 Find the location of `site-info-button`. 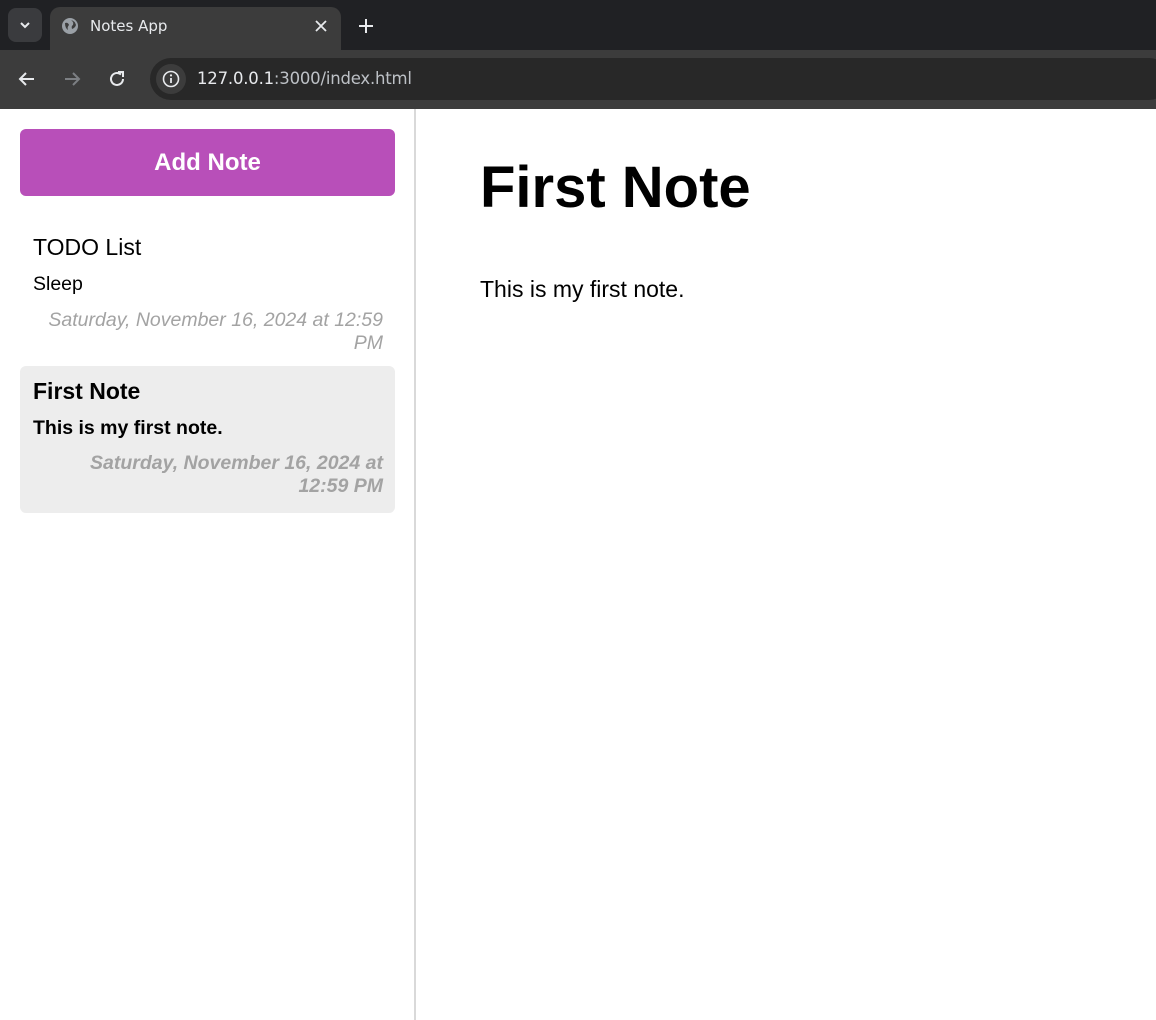

site-info-button is located at coordinates (171, 79).